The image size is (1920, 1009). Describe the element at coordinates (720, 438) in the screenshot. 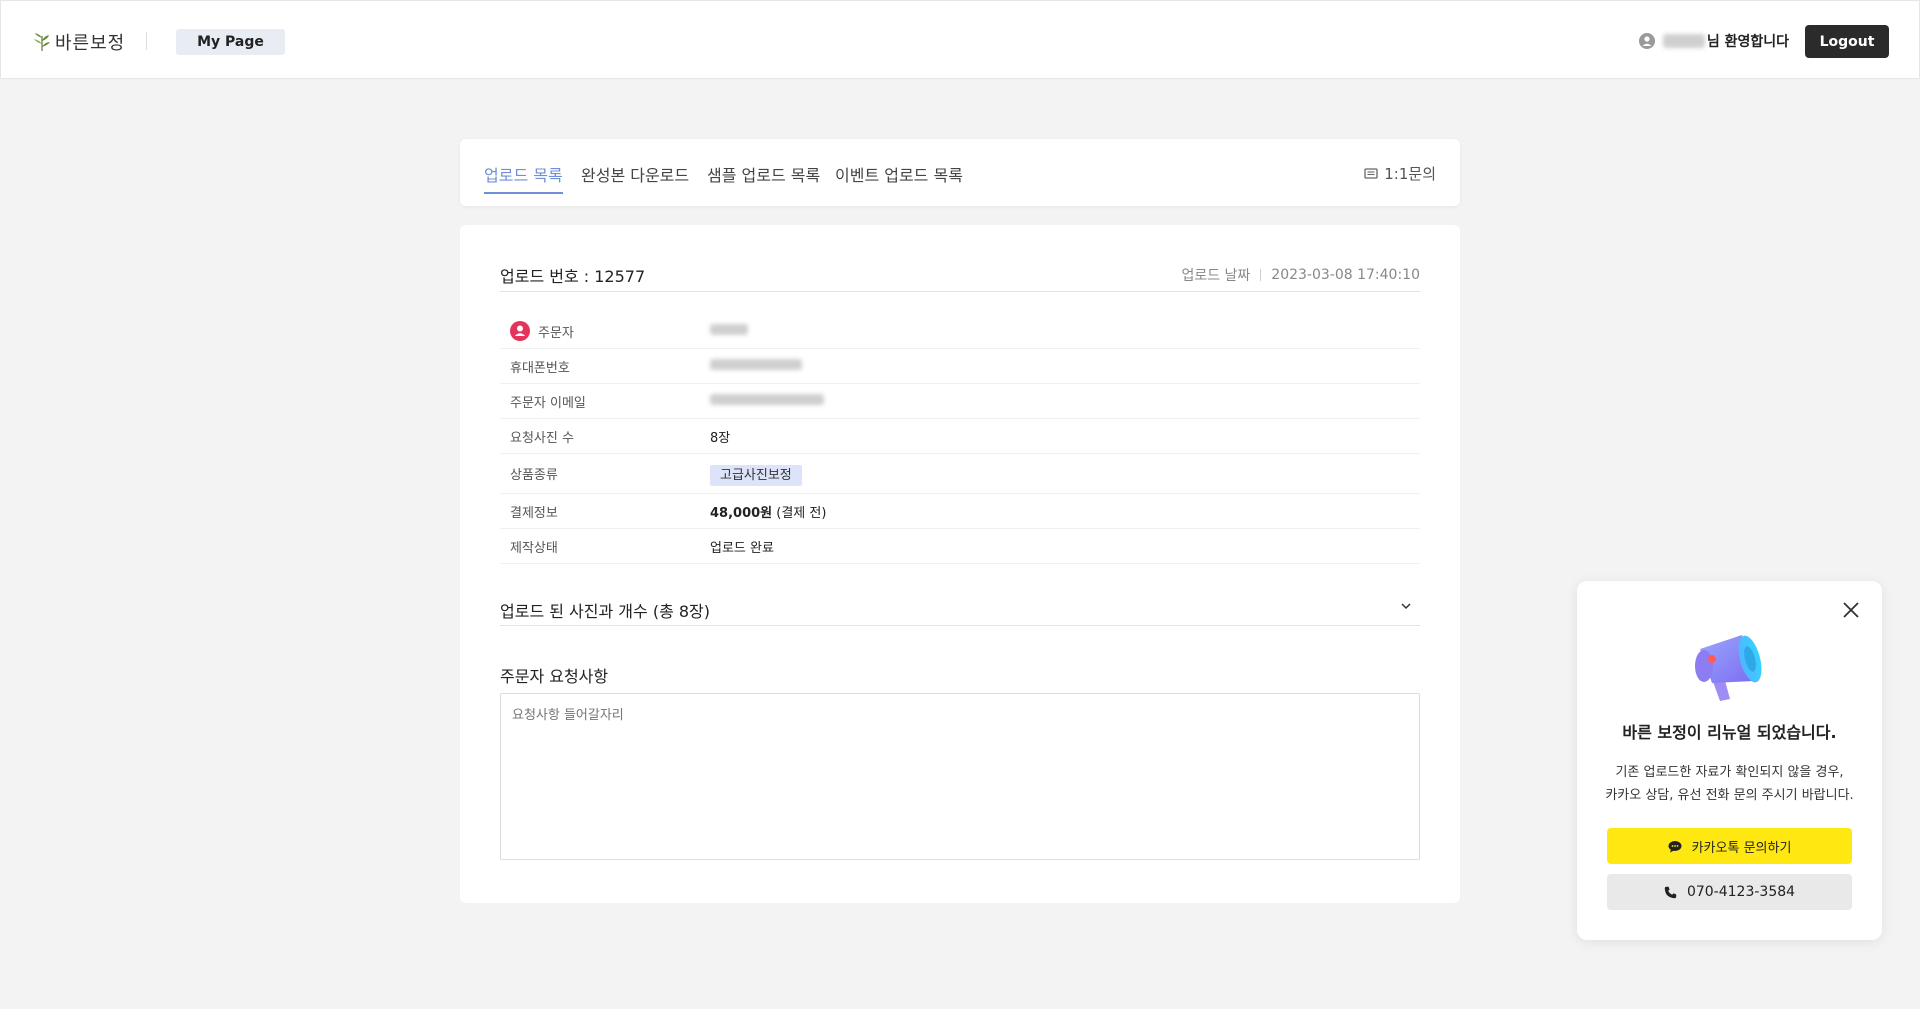

I see `photo-count-value: 8장` at that location.